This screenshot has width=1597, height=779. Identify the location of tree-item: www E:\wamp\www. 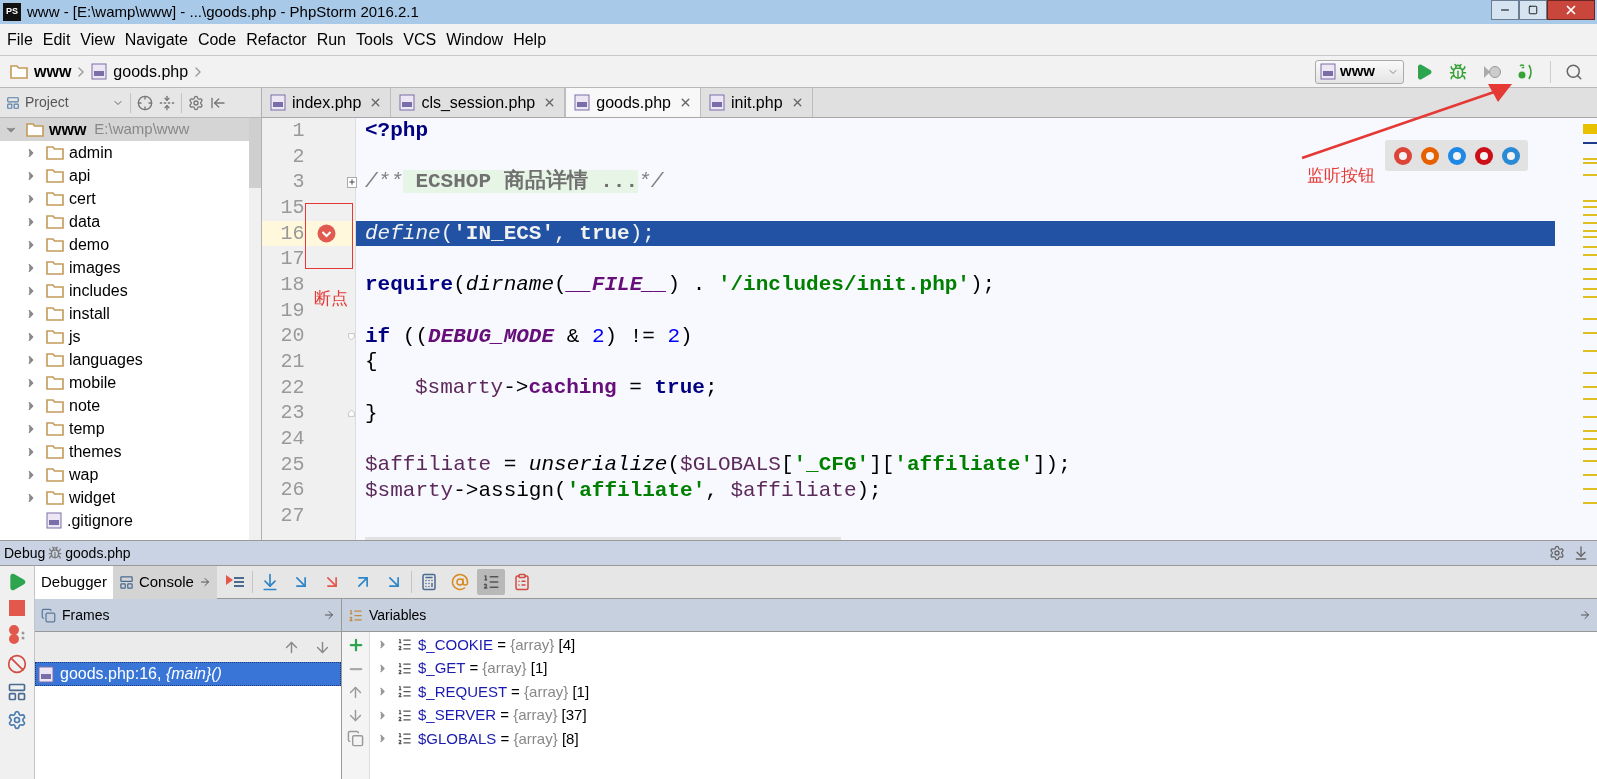
(124, 129).